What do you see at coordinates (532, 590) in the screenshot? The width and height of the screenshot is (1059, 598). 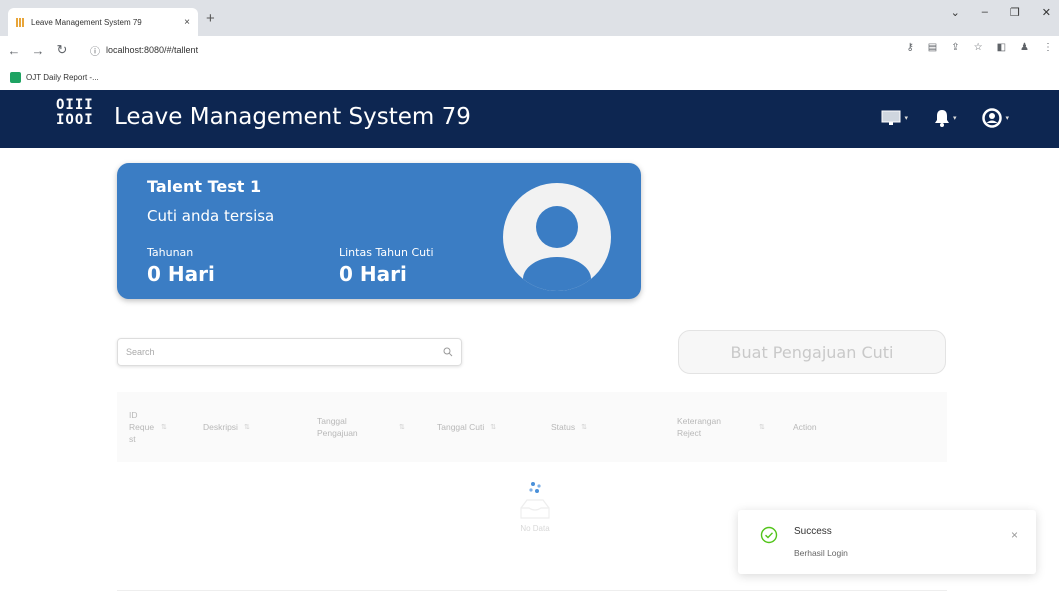 I see `table-bottom-border` at bounding box center [532, 590].